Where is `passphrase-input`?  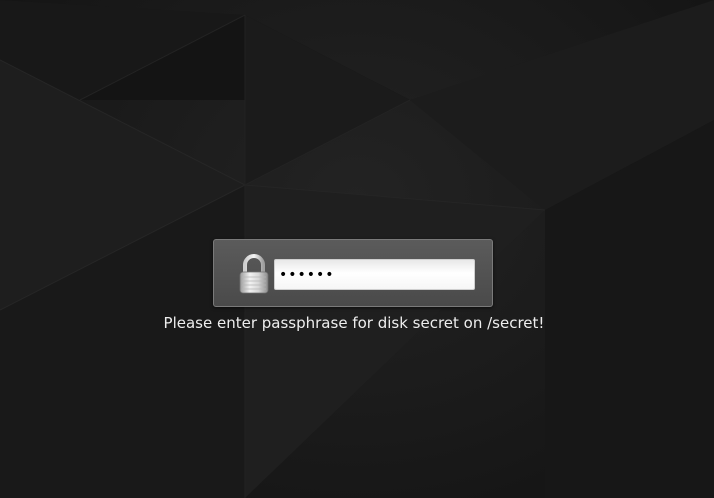
passphrase-input is located at coordinates (374, 274).